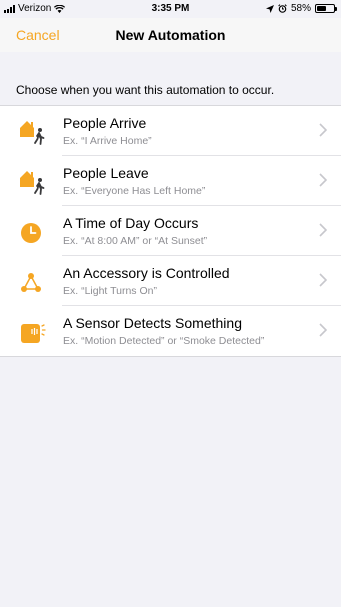 This screenshot has width=341, height=607. I want to click on trigger-subtitle: Ex. “Everyone Has Left Home”, so click(134, 191).